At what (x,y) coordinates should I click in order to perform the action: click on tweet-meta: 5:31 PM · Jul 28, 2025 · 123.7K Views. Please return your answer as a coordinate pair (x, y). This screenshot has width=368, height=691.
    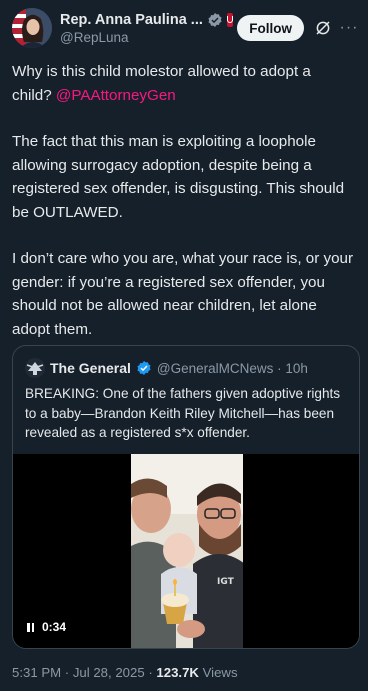
    Looking at the image, I should click on (125, 672).